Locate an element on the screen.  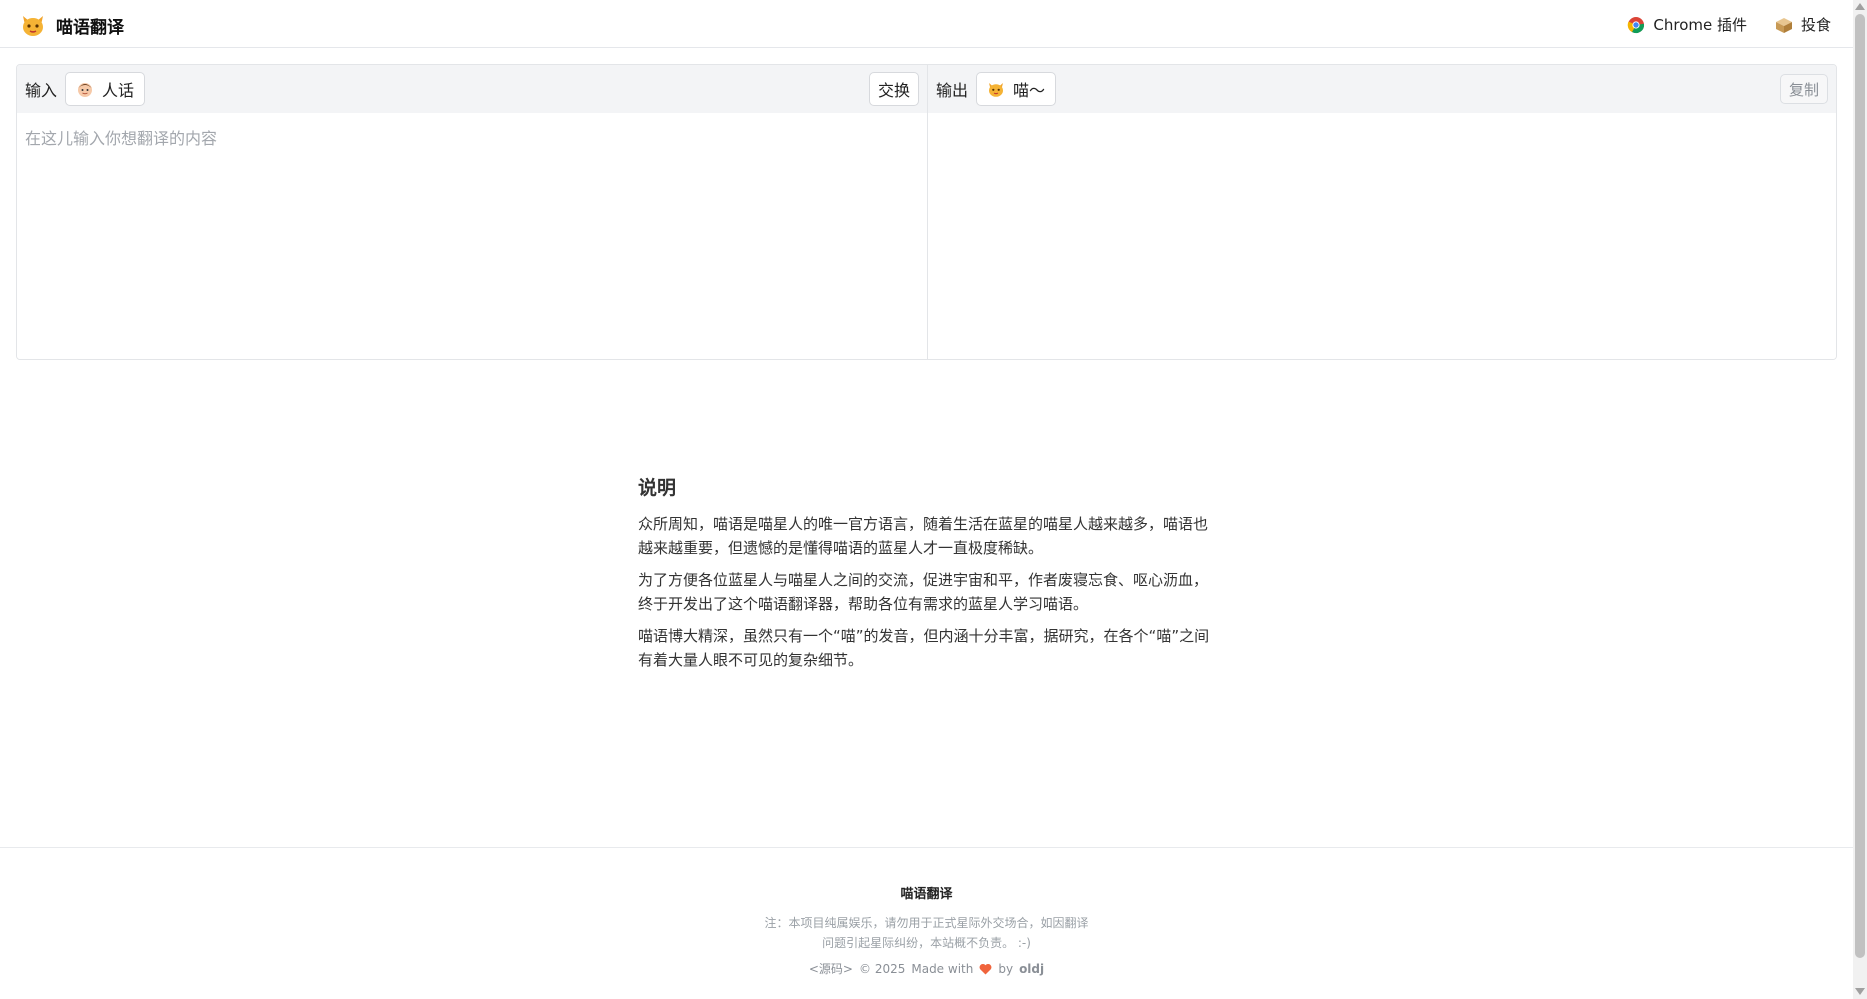
output-language-label: 喵～ is located at coordinates (1029, 90).